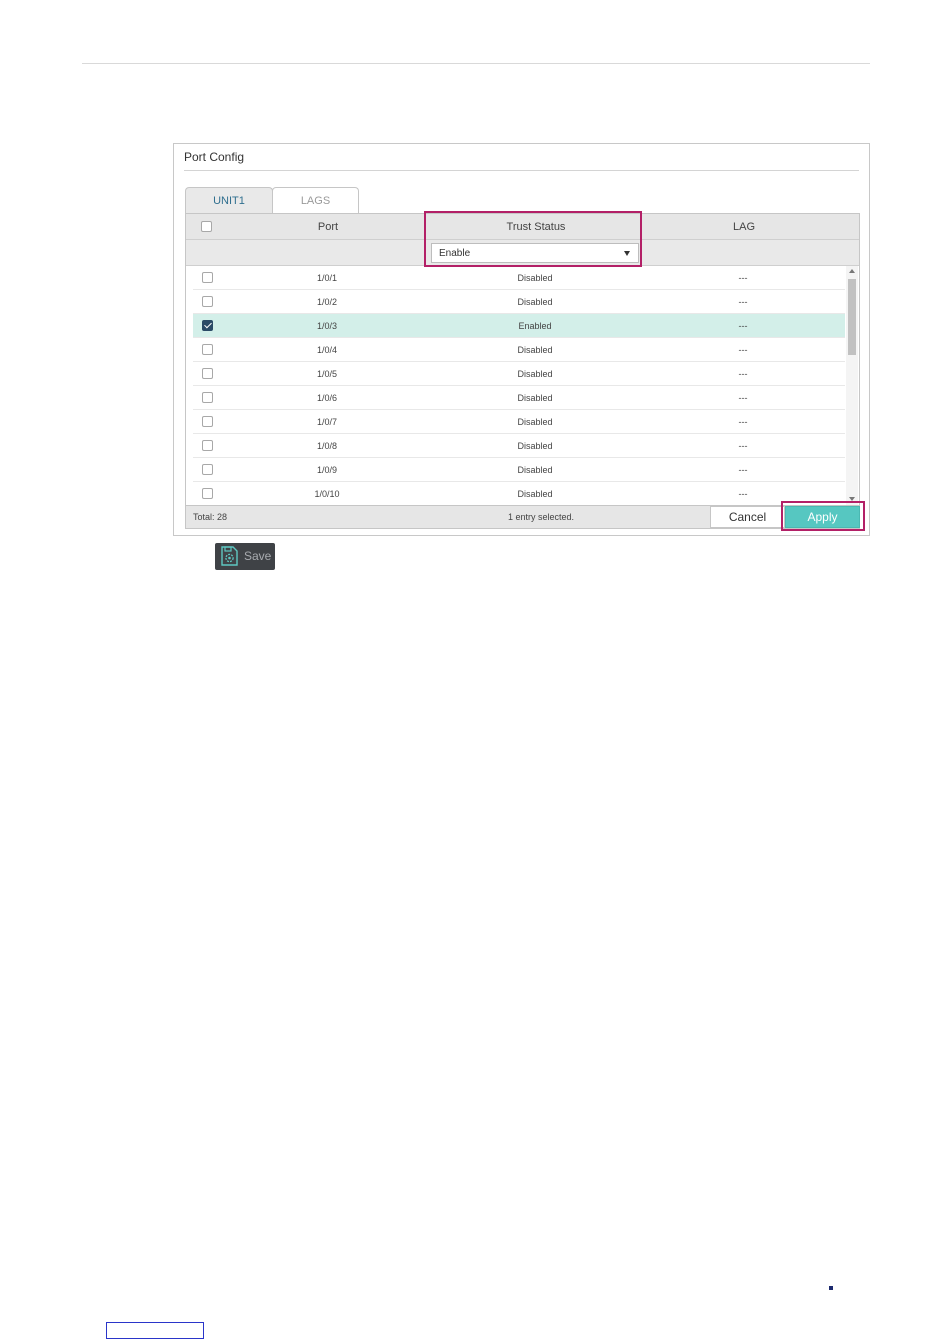  I want to click on link-outline-box, so click(155, 1330).